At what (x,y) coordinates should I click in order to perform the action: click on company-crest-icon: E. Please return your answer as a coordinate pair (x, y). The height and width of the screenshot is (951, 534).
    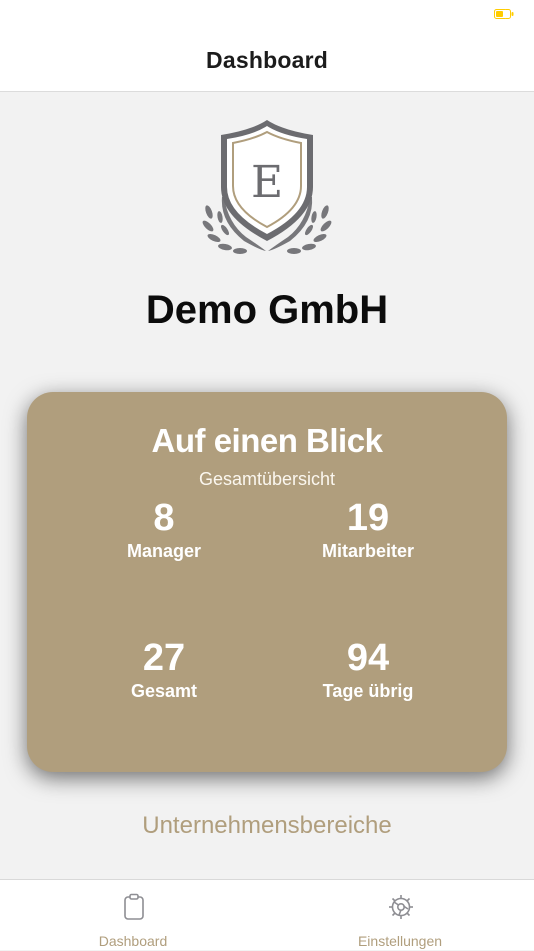
    Looking at the image, I should click on (267, 187).